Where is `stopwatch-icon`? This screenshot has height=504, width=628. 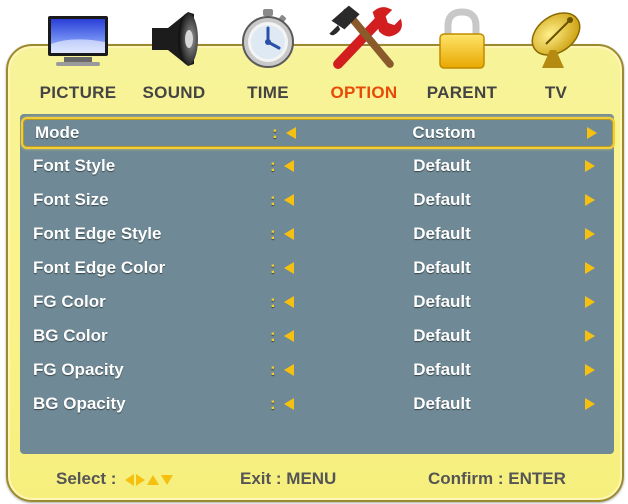
stopwatch-icon is located at coordinates (268, 38).